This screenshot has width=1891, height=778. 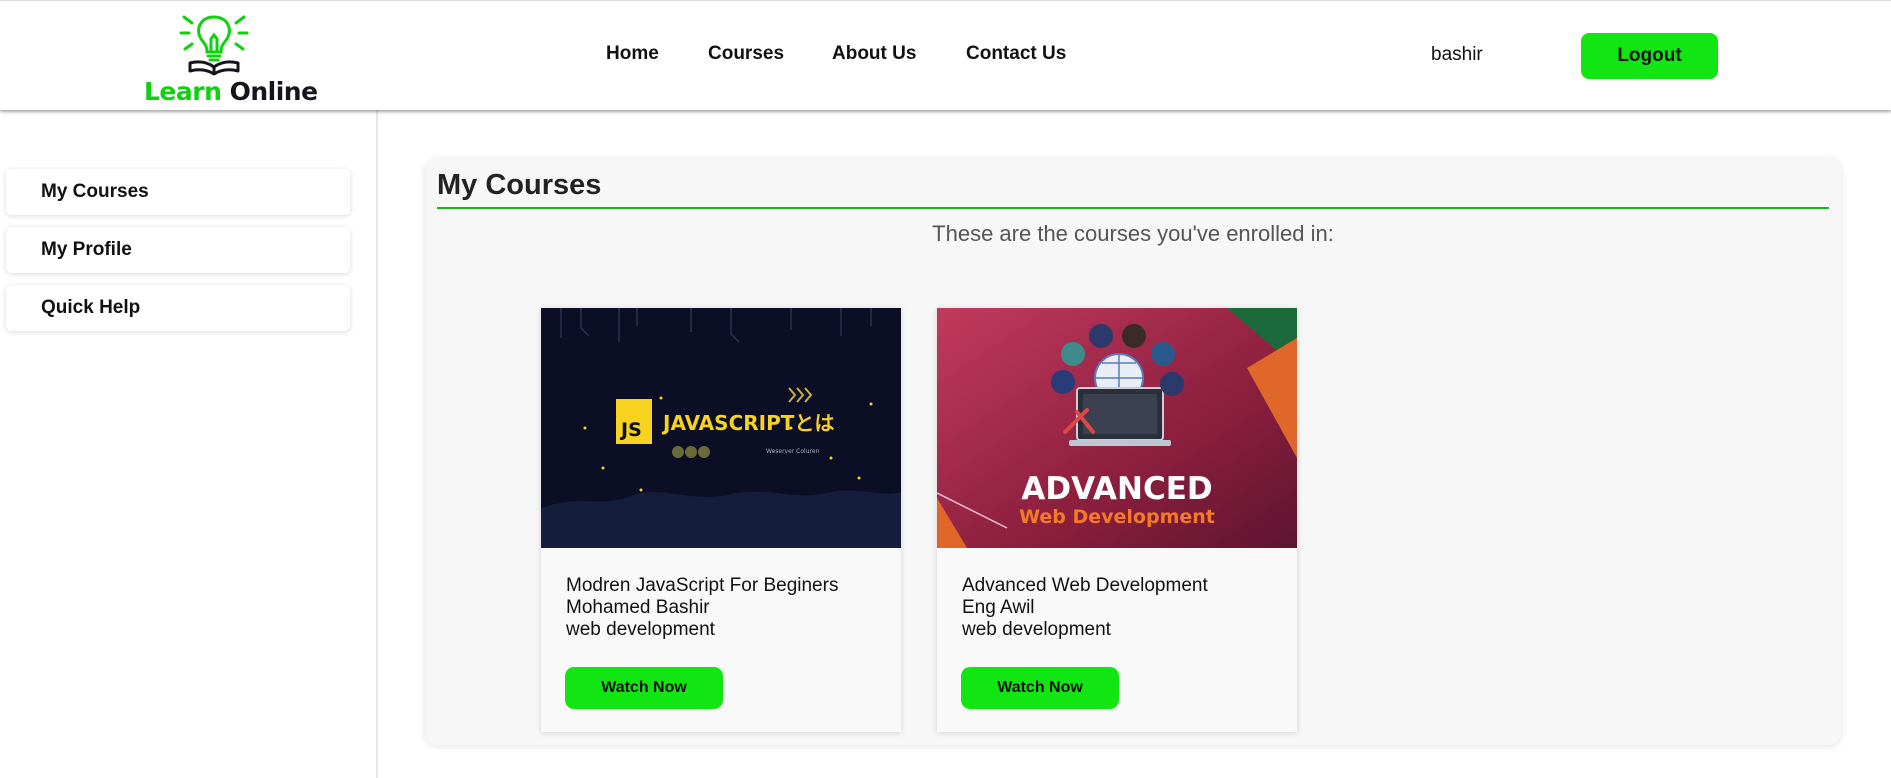 I want to click on title-divider, so click(x=1133, y=208).